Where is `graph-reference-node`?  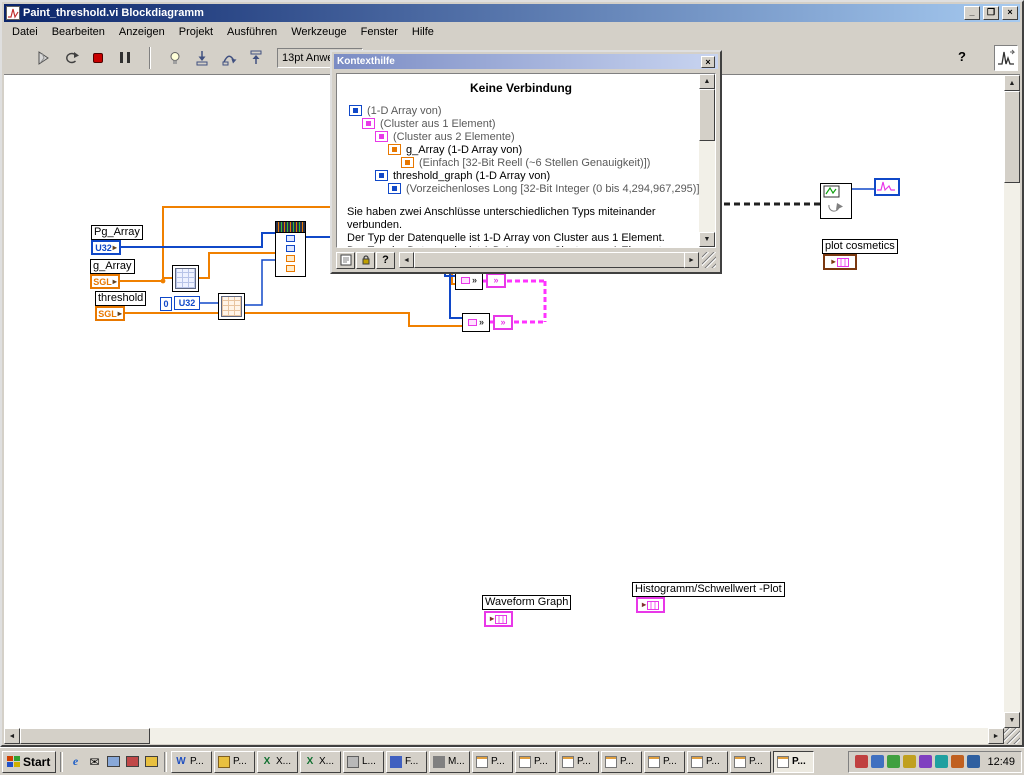
graph-reference-node is located at coordinates (887, 187).